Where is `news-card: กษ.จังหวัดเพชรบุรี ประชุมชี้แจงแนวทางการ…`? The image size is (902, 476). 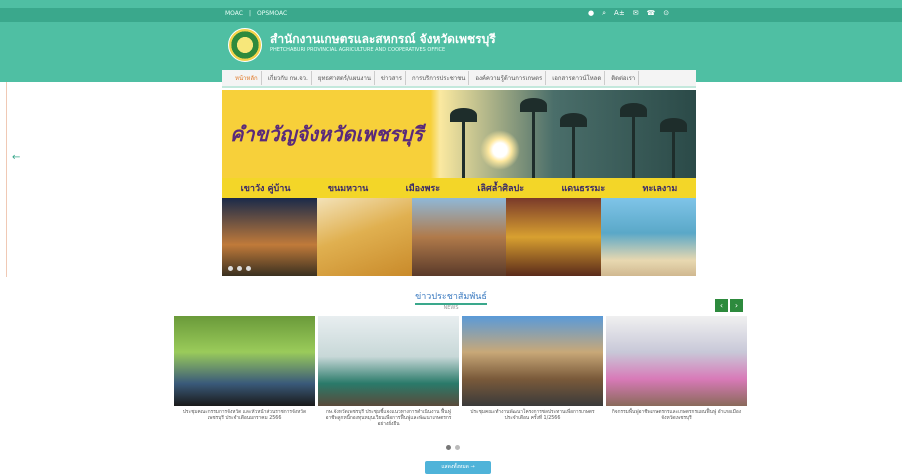
news-card: กษ.จังหวัดเพชรบุรี ประชุมชี้แจงแนวทางการ… is located at coordinates (388, 372).